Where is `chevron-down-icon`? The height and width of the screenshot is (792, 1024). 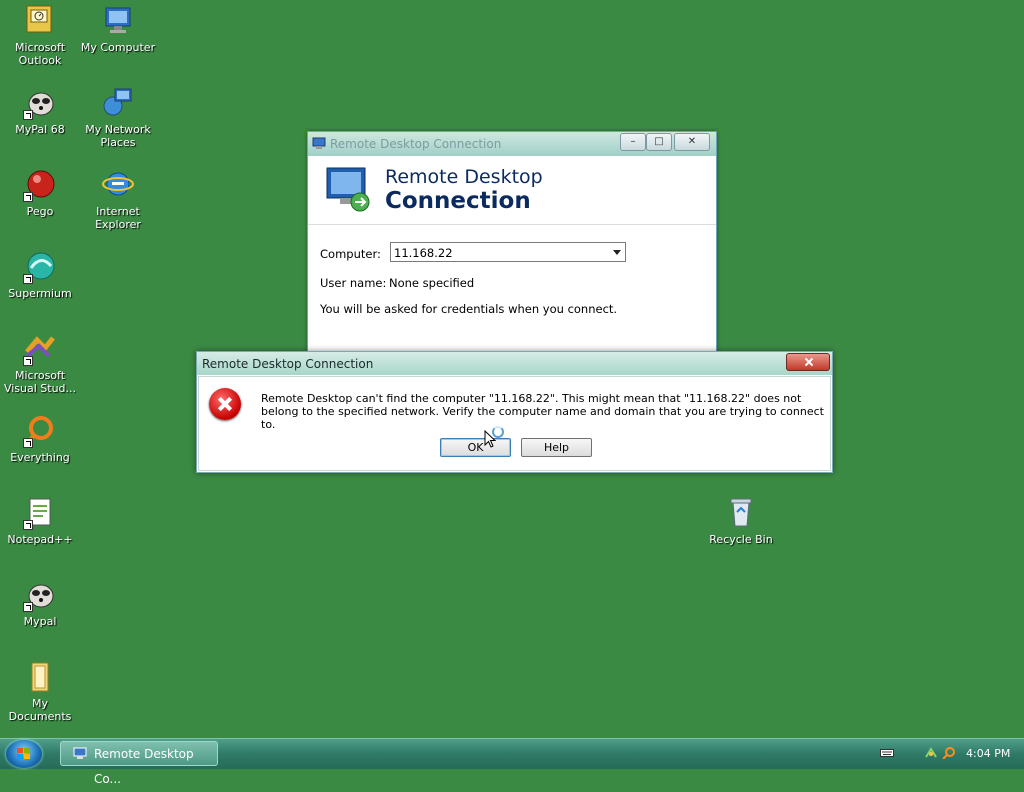
chevron-down-icon is located at coordinates (617, 252).